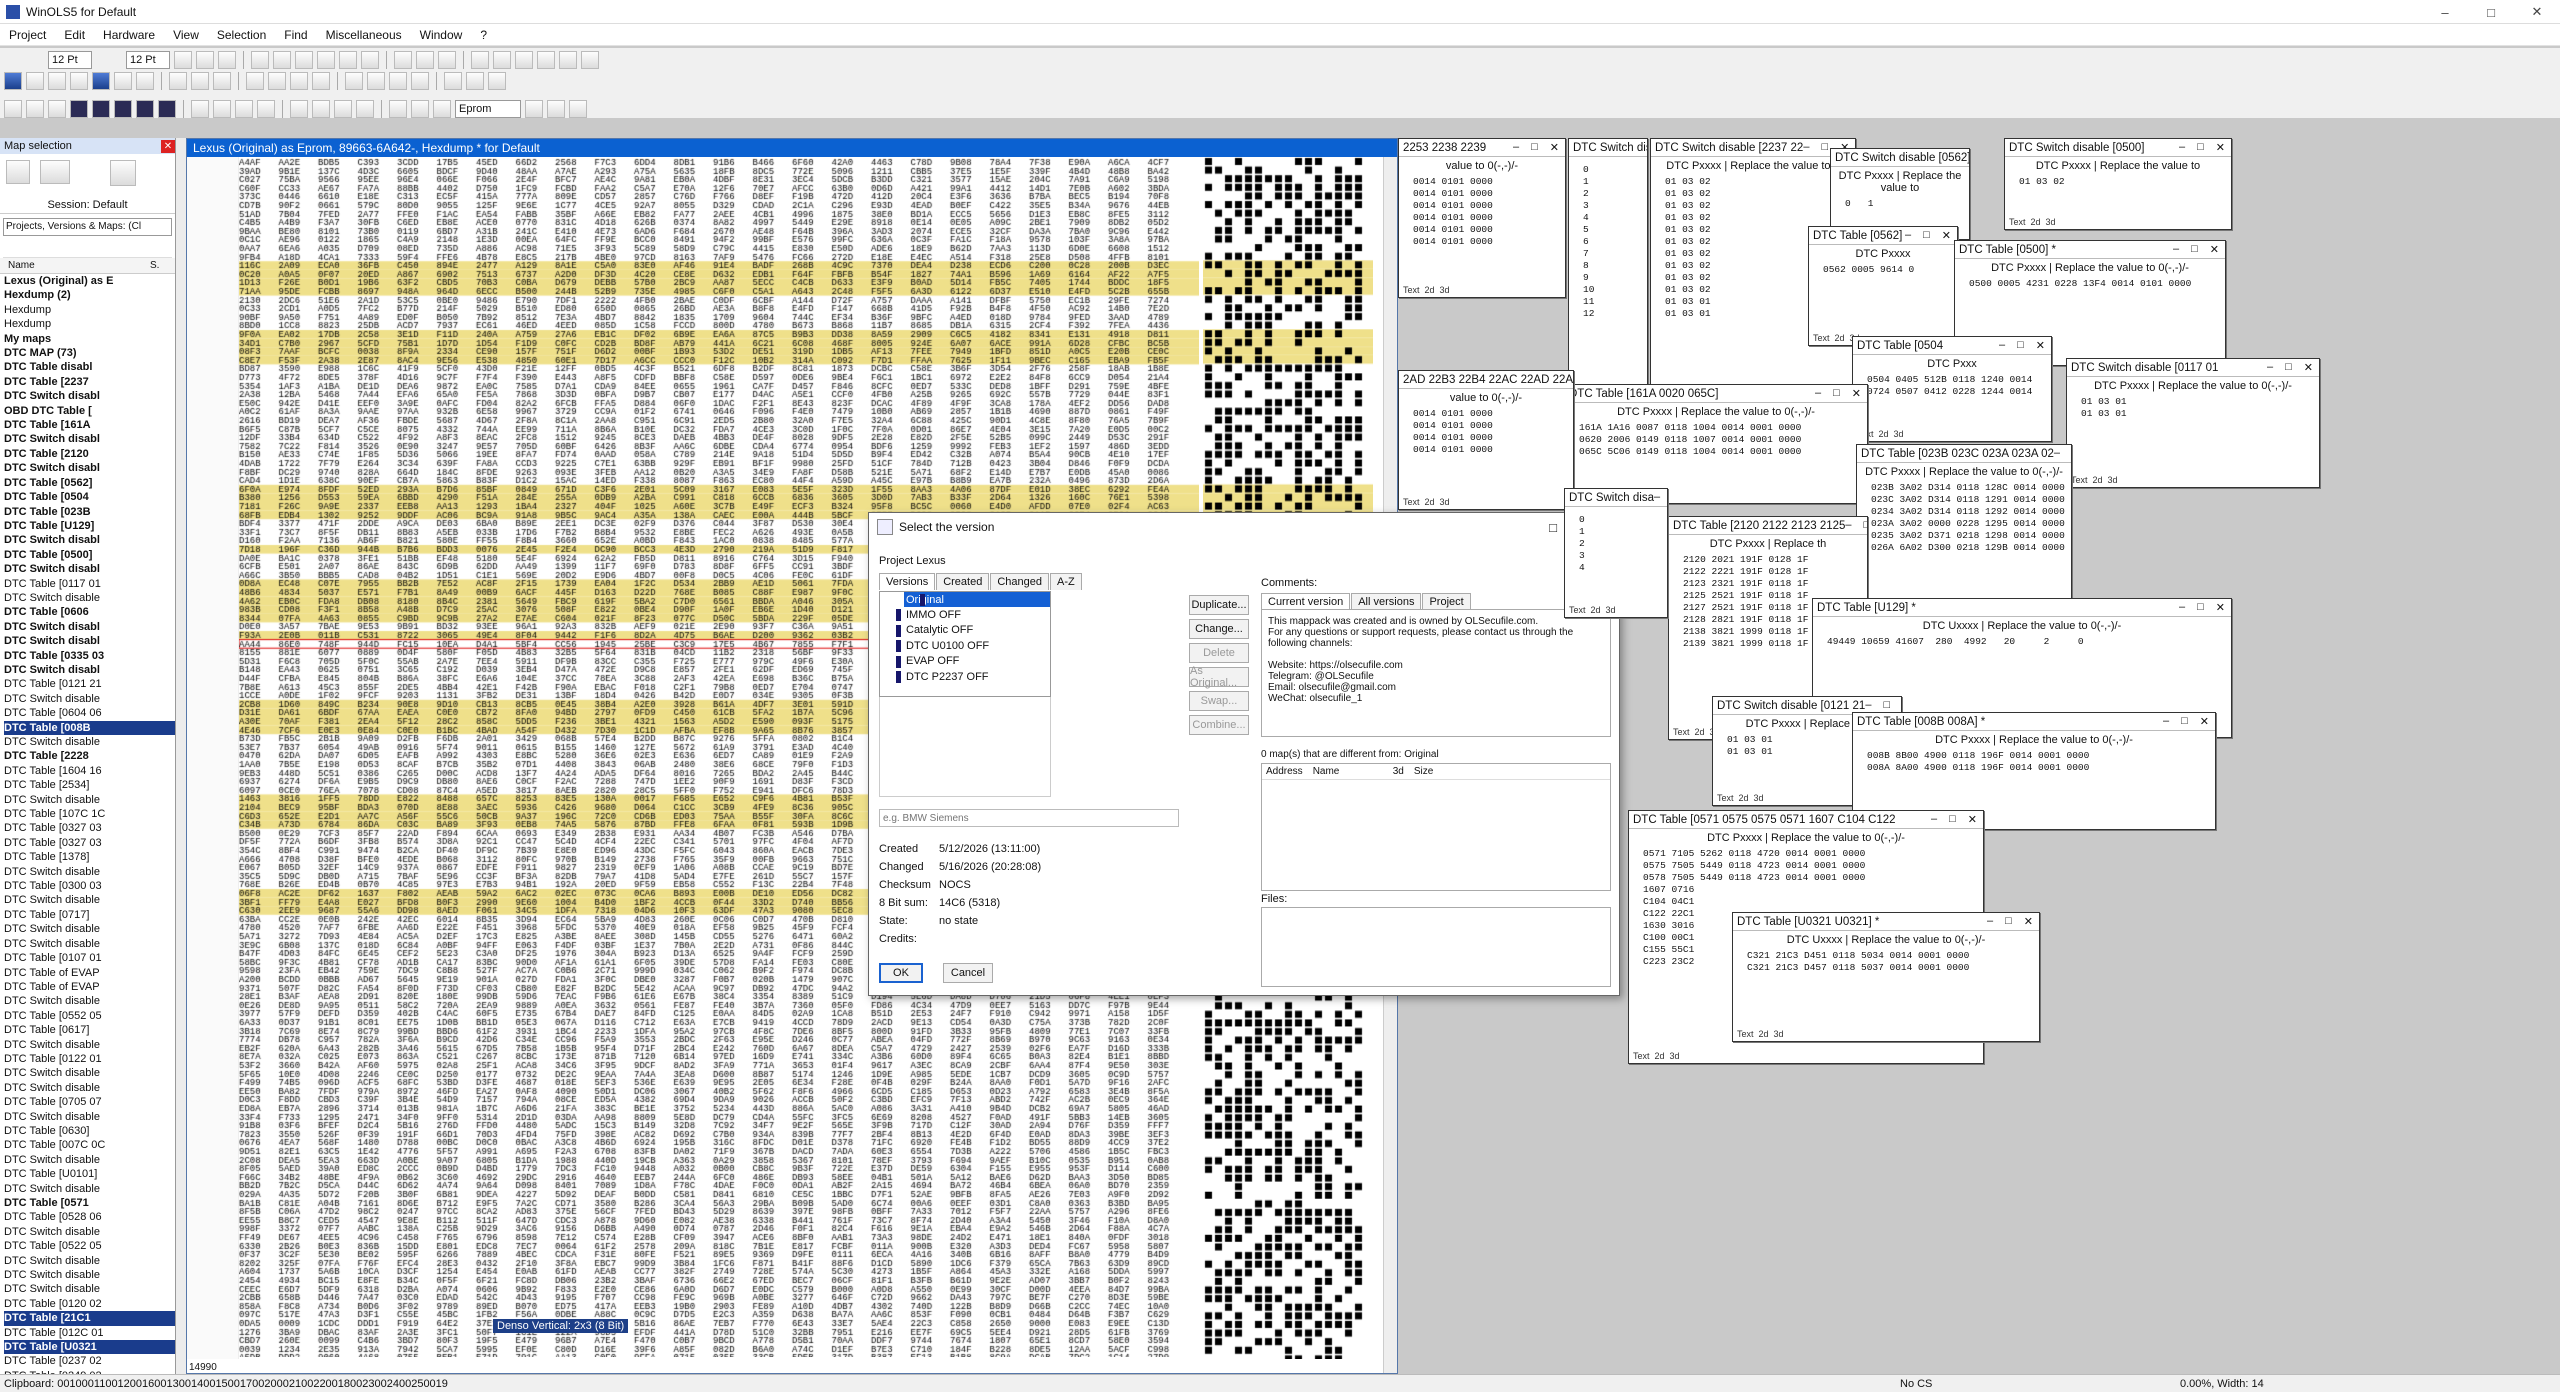 The height and width of the screenshot is (1392, 2560). What do you see at coordinates (89, 987) in the screenshot?
I see `tree-item: DTC Table of EVAP` at bounding box center [89, 987].